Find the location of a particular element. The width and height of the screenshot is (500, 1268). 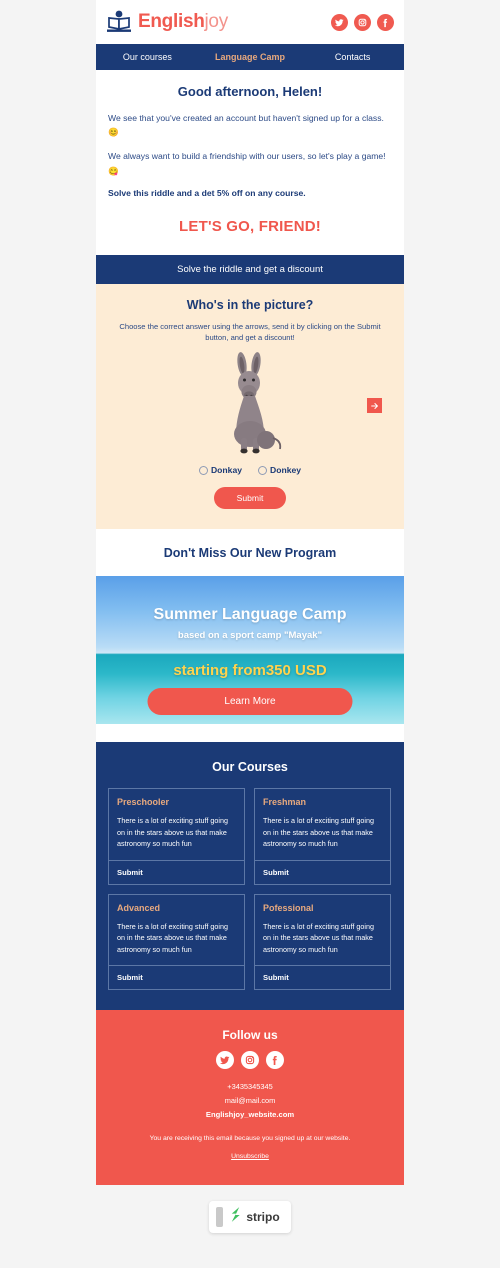

riddle-option-label: Donkey is located at coordinates (286, 470).